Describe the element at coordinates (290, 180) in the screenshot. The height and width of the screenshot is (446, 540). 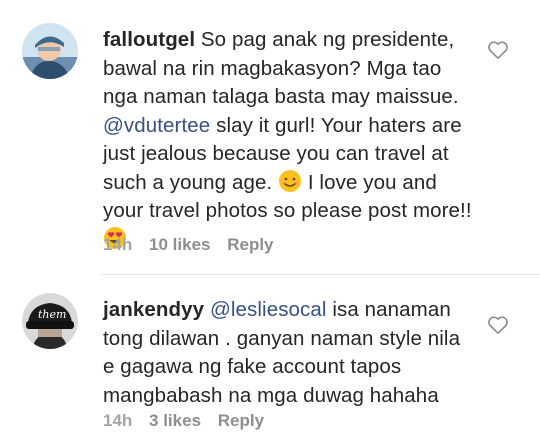
I see `smiling-face-emoji` at that location.